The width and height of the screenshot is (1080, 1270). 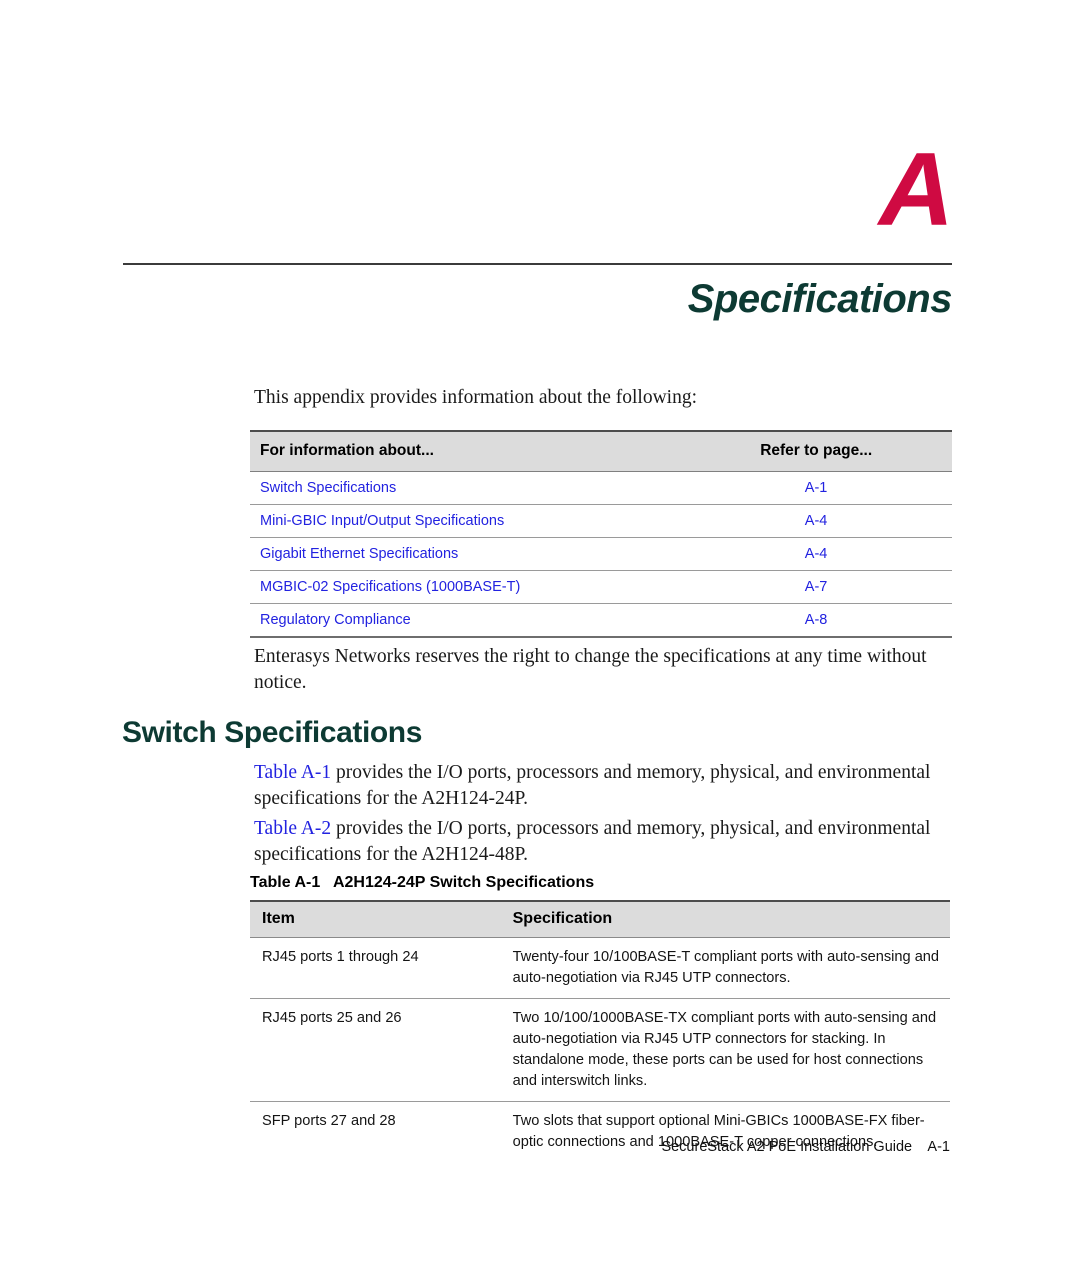 What do you see at coordinates (499, 587) in the screenshot?
I see `toc-link-mgbic-02-specifications: MGBIC-02 Specifications (1000BASE-T)` at bounding box center [499, 587].